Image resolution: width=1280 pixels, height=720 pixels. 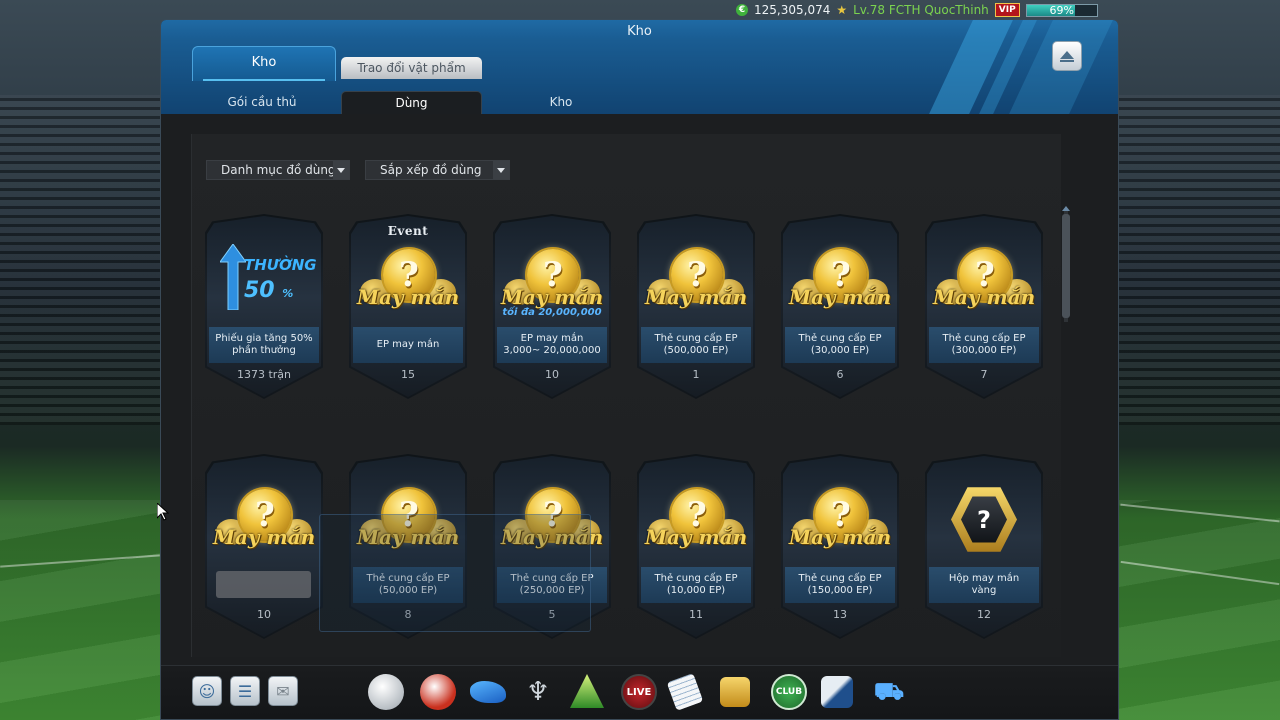 I want to click on chat-icon: ☰, so click(x=245, y=691).